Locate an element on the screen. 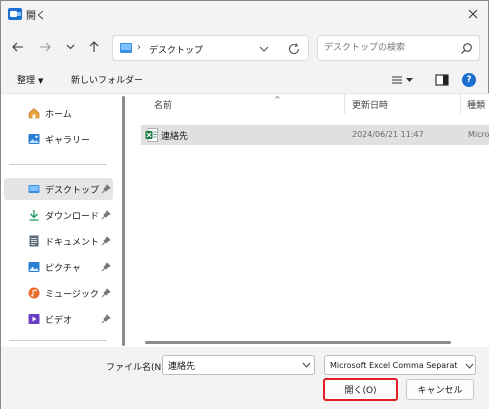 The height and width of the screenshot is (409, 489). sidebar-item-label: ビデオ is located at coordinates (59, 321).